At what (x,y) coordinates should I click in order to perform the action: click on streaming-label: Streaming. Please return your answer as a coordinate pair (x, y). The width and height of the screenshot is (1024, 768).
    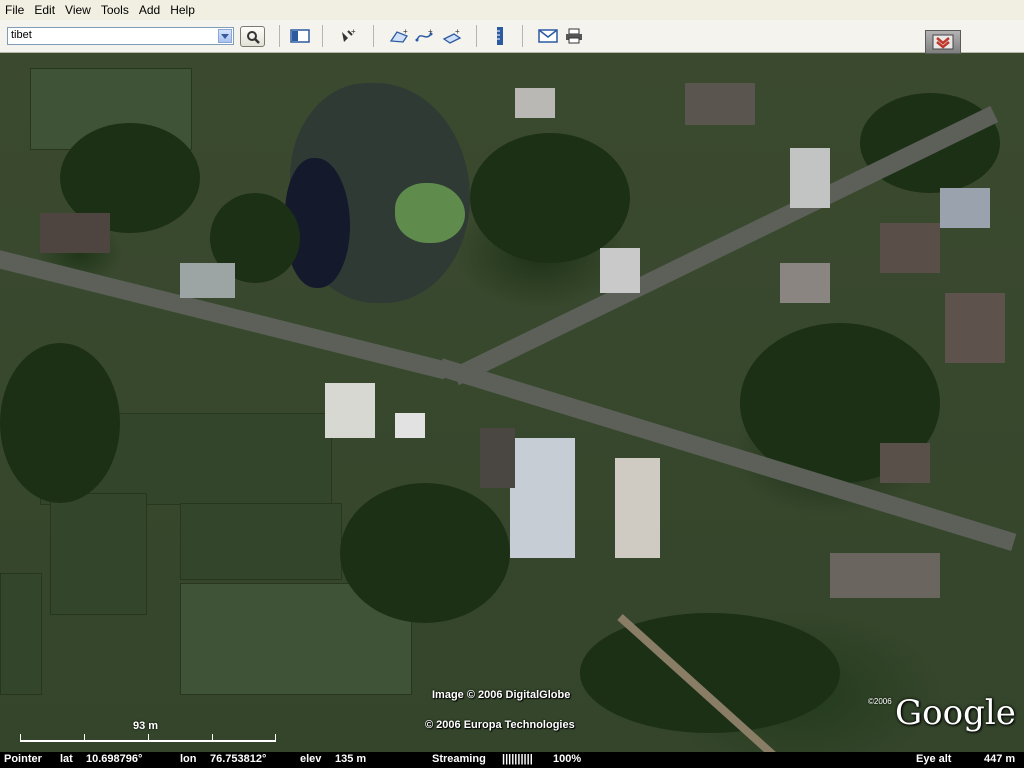
    Looking at the image, I should click on (459, 759).